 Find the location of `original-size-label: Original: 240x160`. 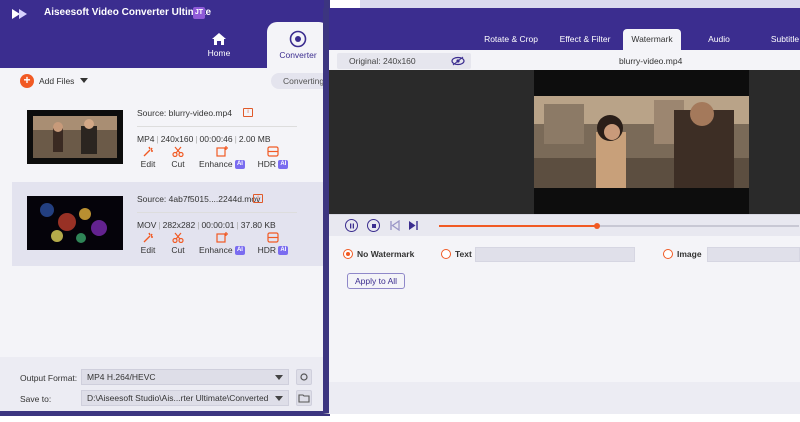

original-size-label: Original: 240x160 is located at coordinates (404, 61).